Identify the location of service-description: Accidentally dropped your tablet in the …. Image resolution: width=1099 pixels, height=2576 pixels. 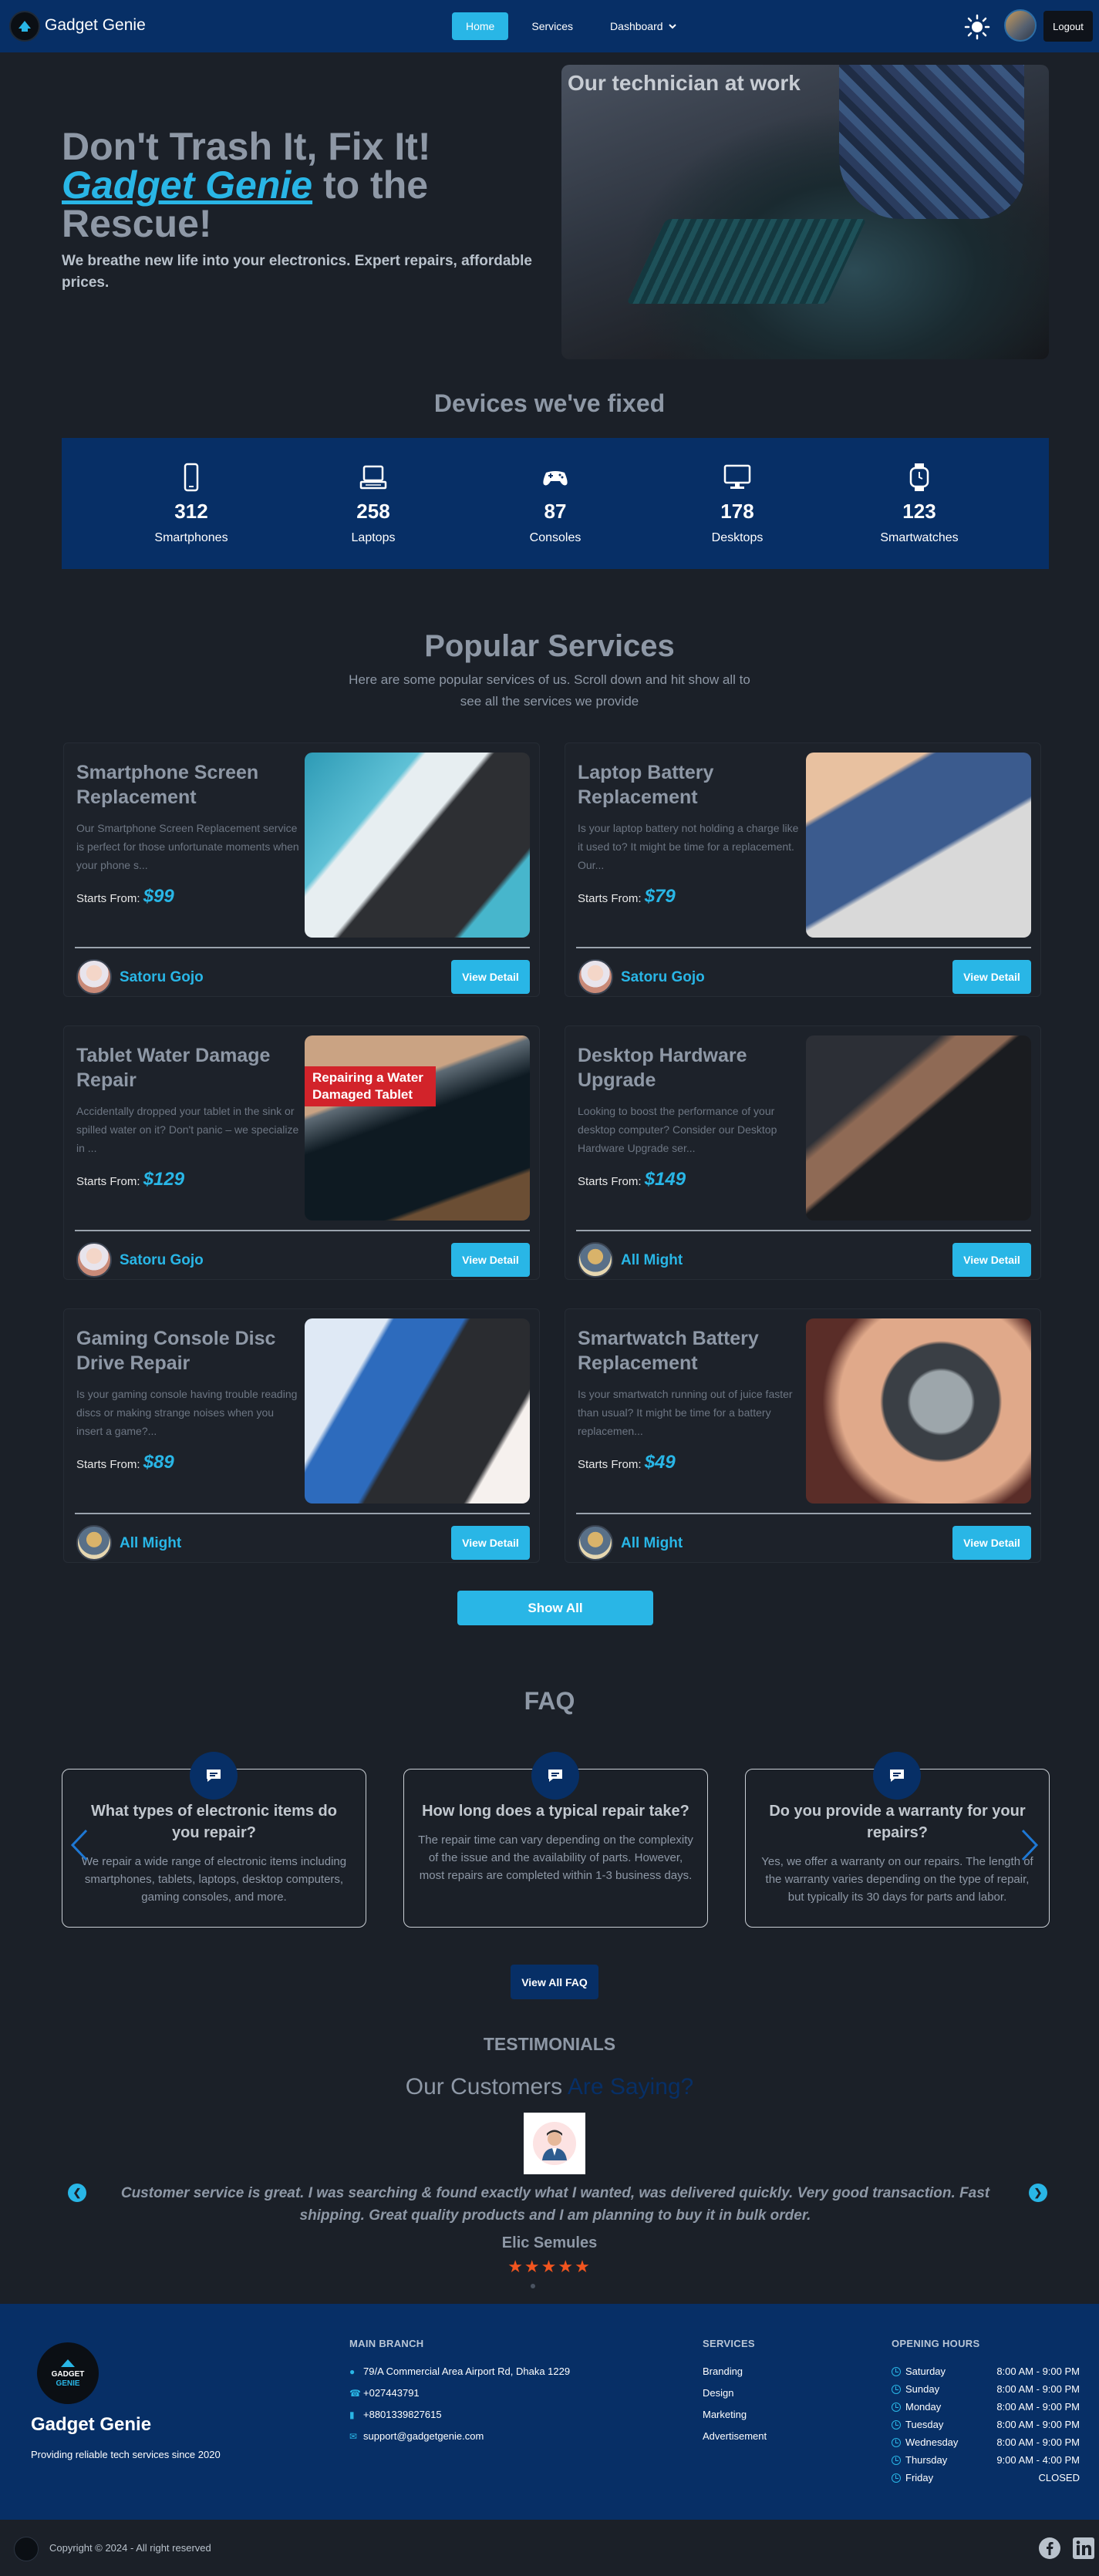
(187, 1129).